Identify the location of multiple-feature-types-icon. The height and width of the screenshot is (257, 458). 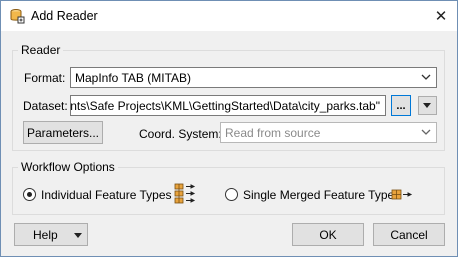
(185, 194).